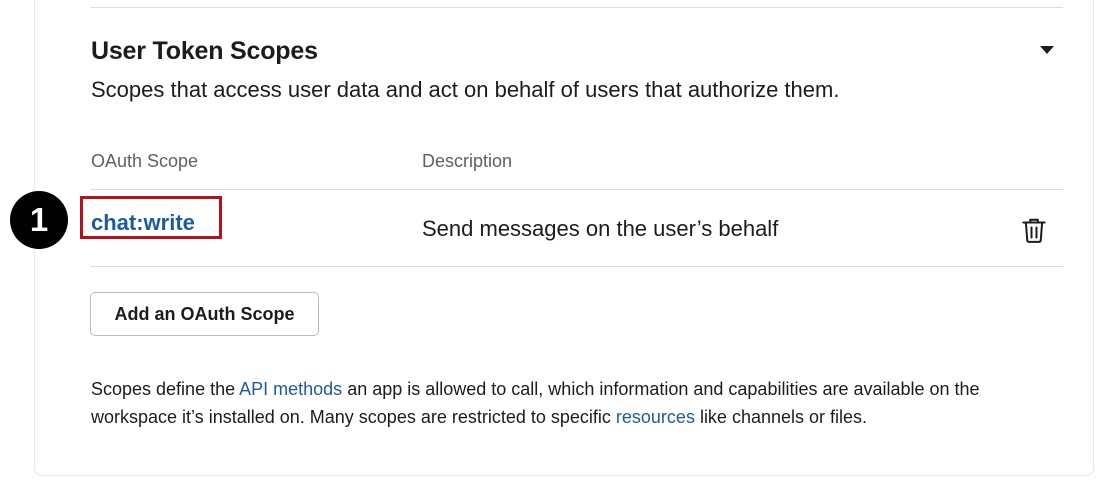 Image resolution: width=1111 pixels, height=480 pixels. Describe the element at coordinates (1047, 50) in the screenshot. I see `collapse-caret-icon` at that location.